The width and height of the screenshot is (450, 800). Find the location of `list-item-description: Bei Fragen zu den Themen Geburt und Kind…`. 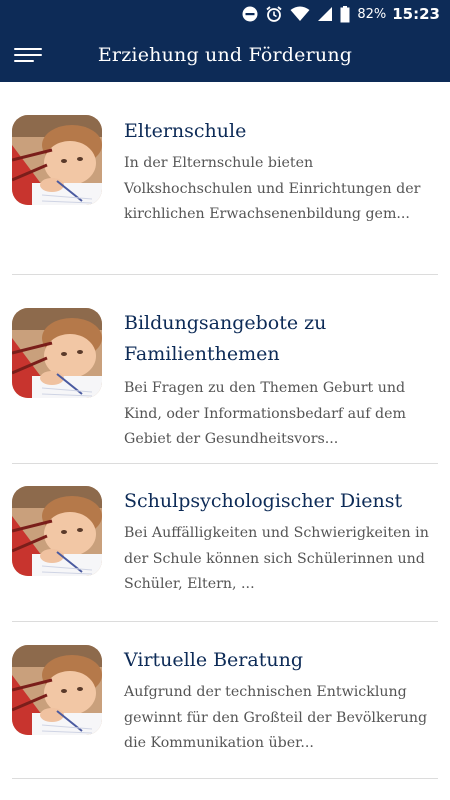

list-item-description: Bei Fragen zu den Themen Geburt und Kind… is located at coordinates (265, 413).